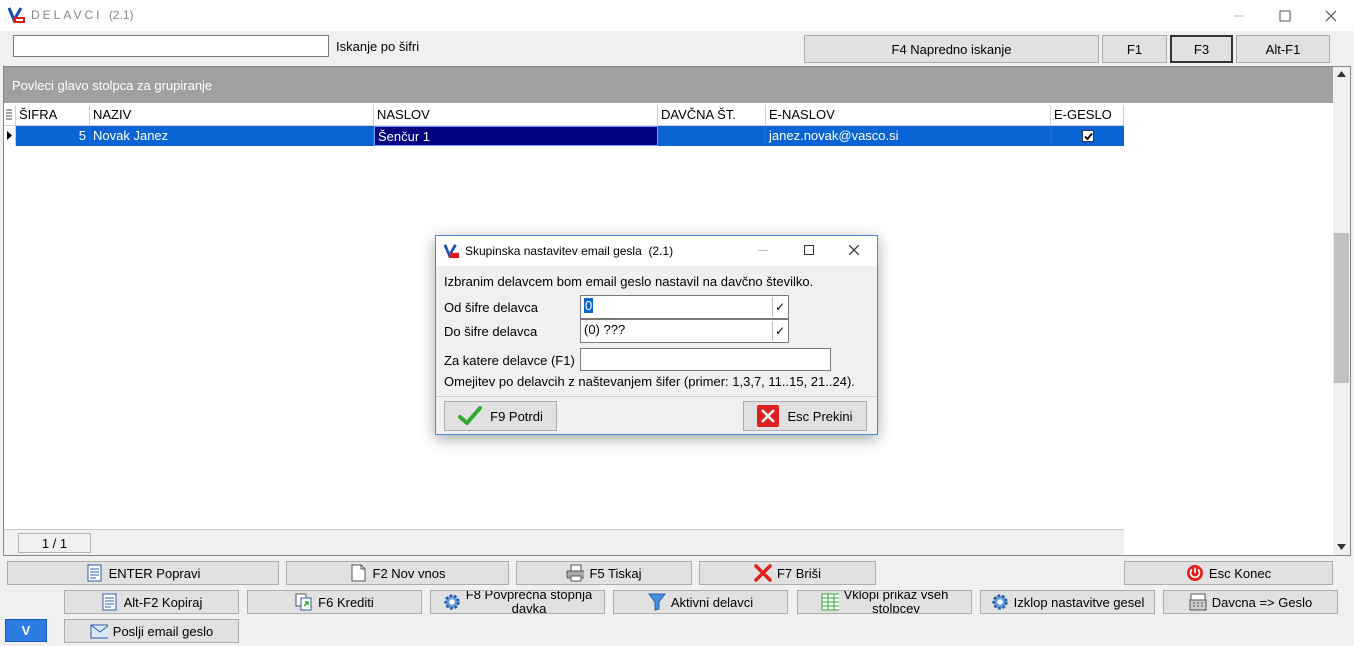 Image resolution: width=1354 pixels, height=646 pixels. I want to click on vertical-scrollbar, so click(1341, 311).